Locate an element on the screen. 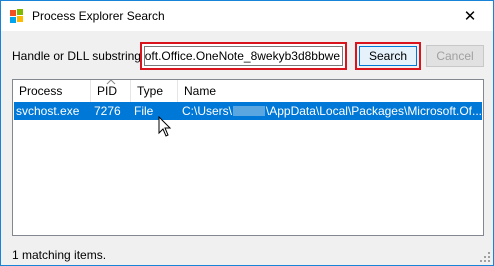  search-button: Search is located at coordinates (388, 56).